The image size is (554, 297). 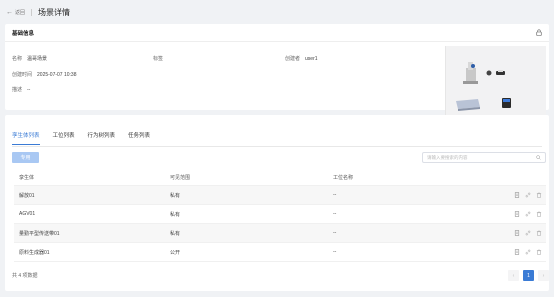 What do you see at coordinates (27, 214) in the screenshot?
I see `cell-twin: AGV01` at bounding box center [27, 214].